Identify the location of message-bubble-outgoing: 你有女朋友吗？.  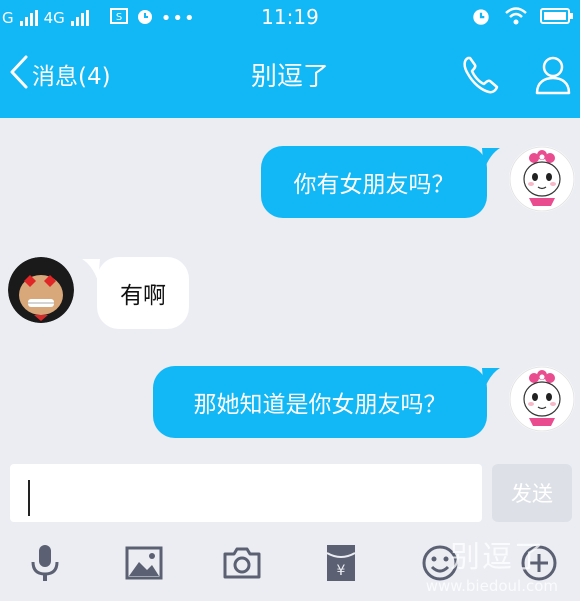
(374, 182).